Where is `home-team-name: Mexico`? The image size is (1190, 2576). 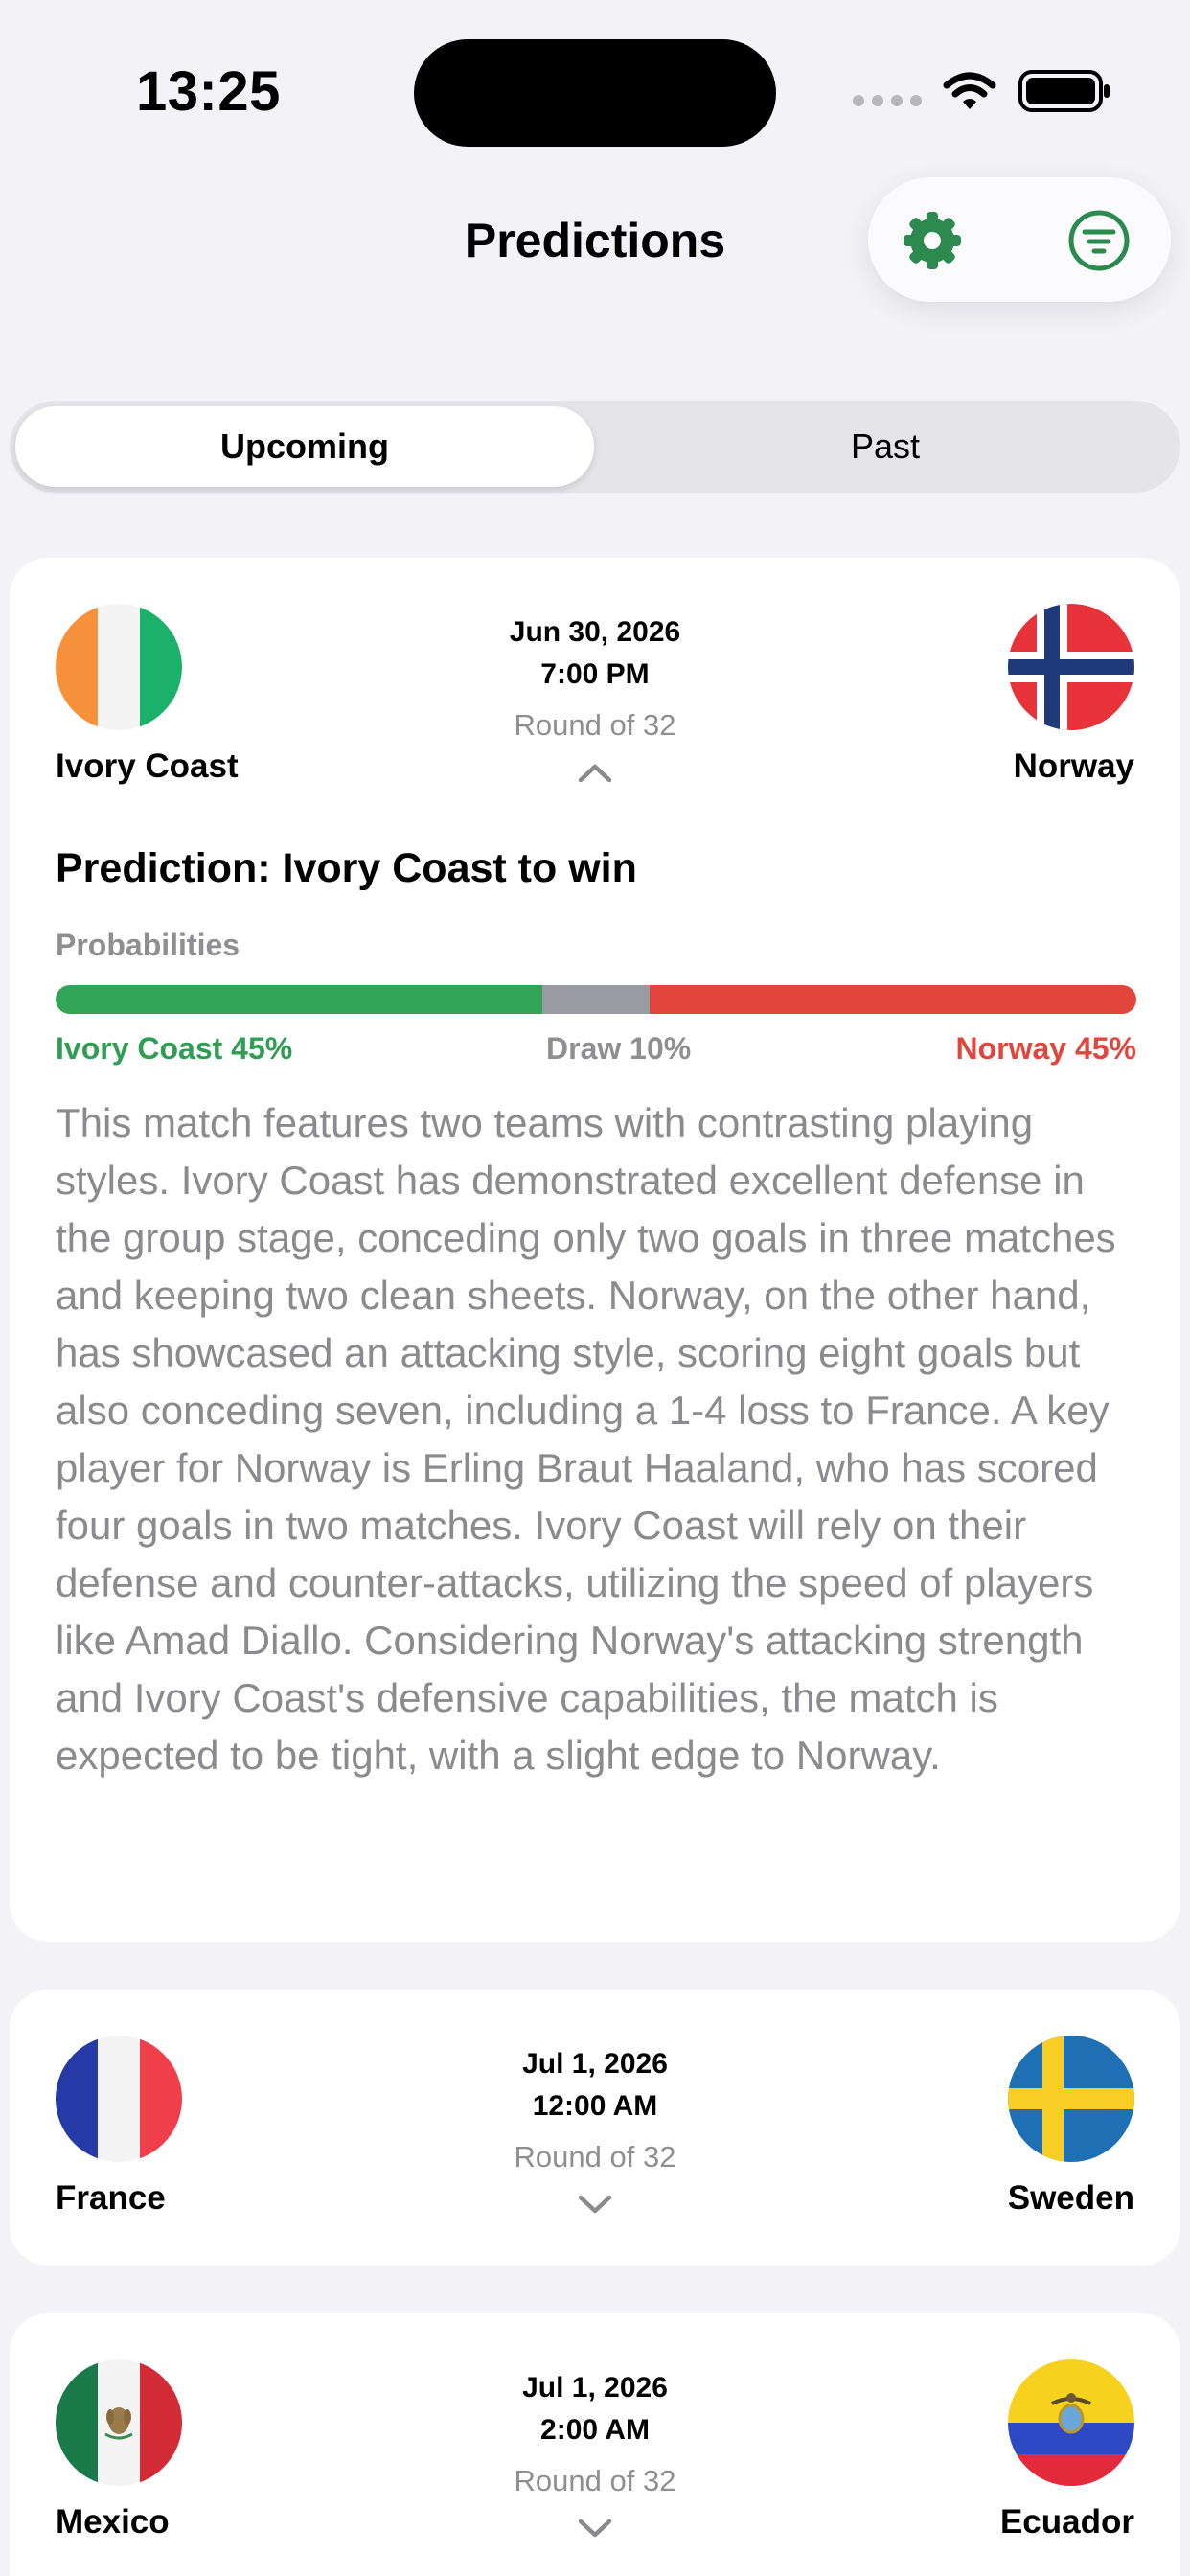
home-team-name: Mexico is located at coordinates (113, 2522).